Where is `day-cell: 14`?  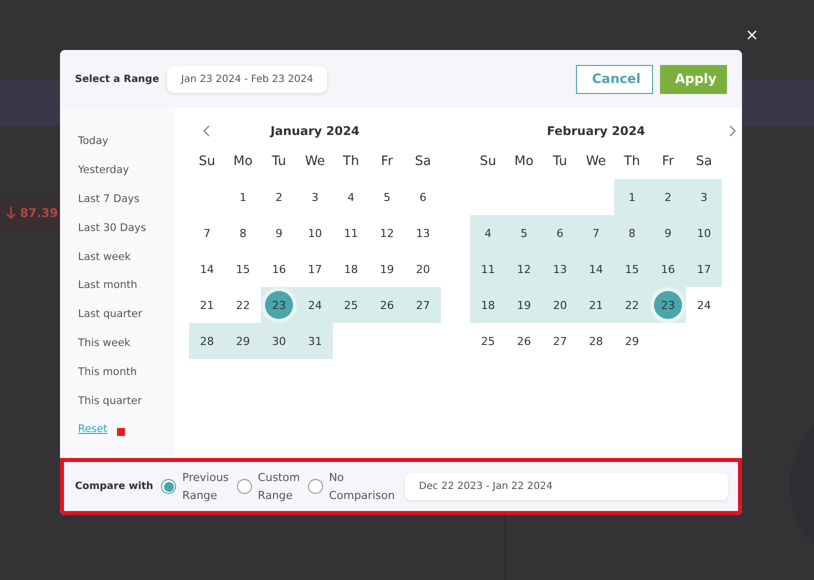 day-cell: 14 is located at coordinates (207, 269).